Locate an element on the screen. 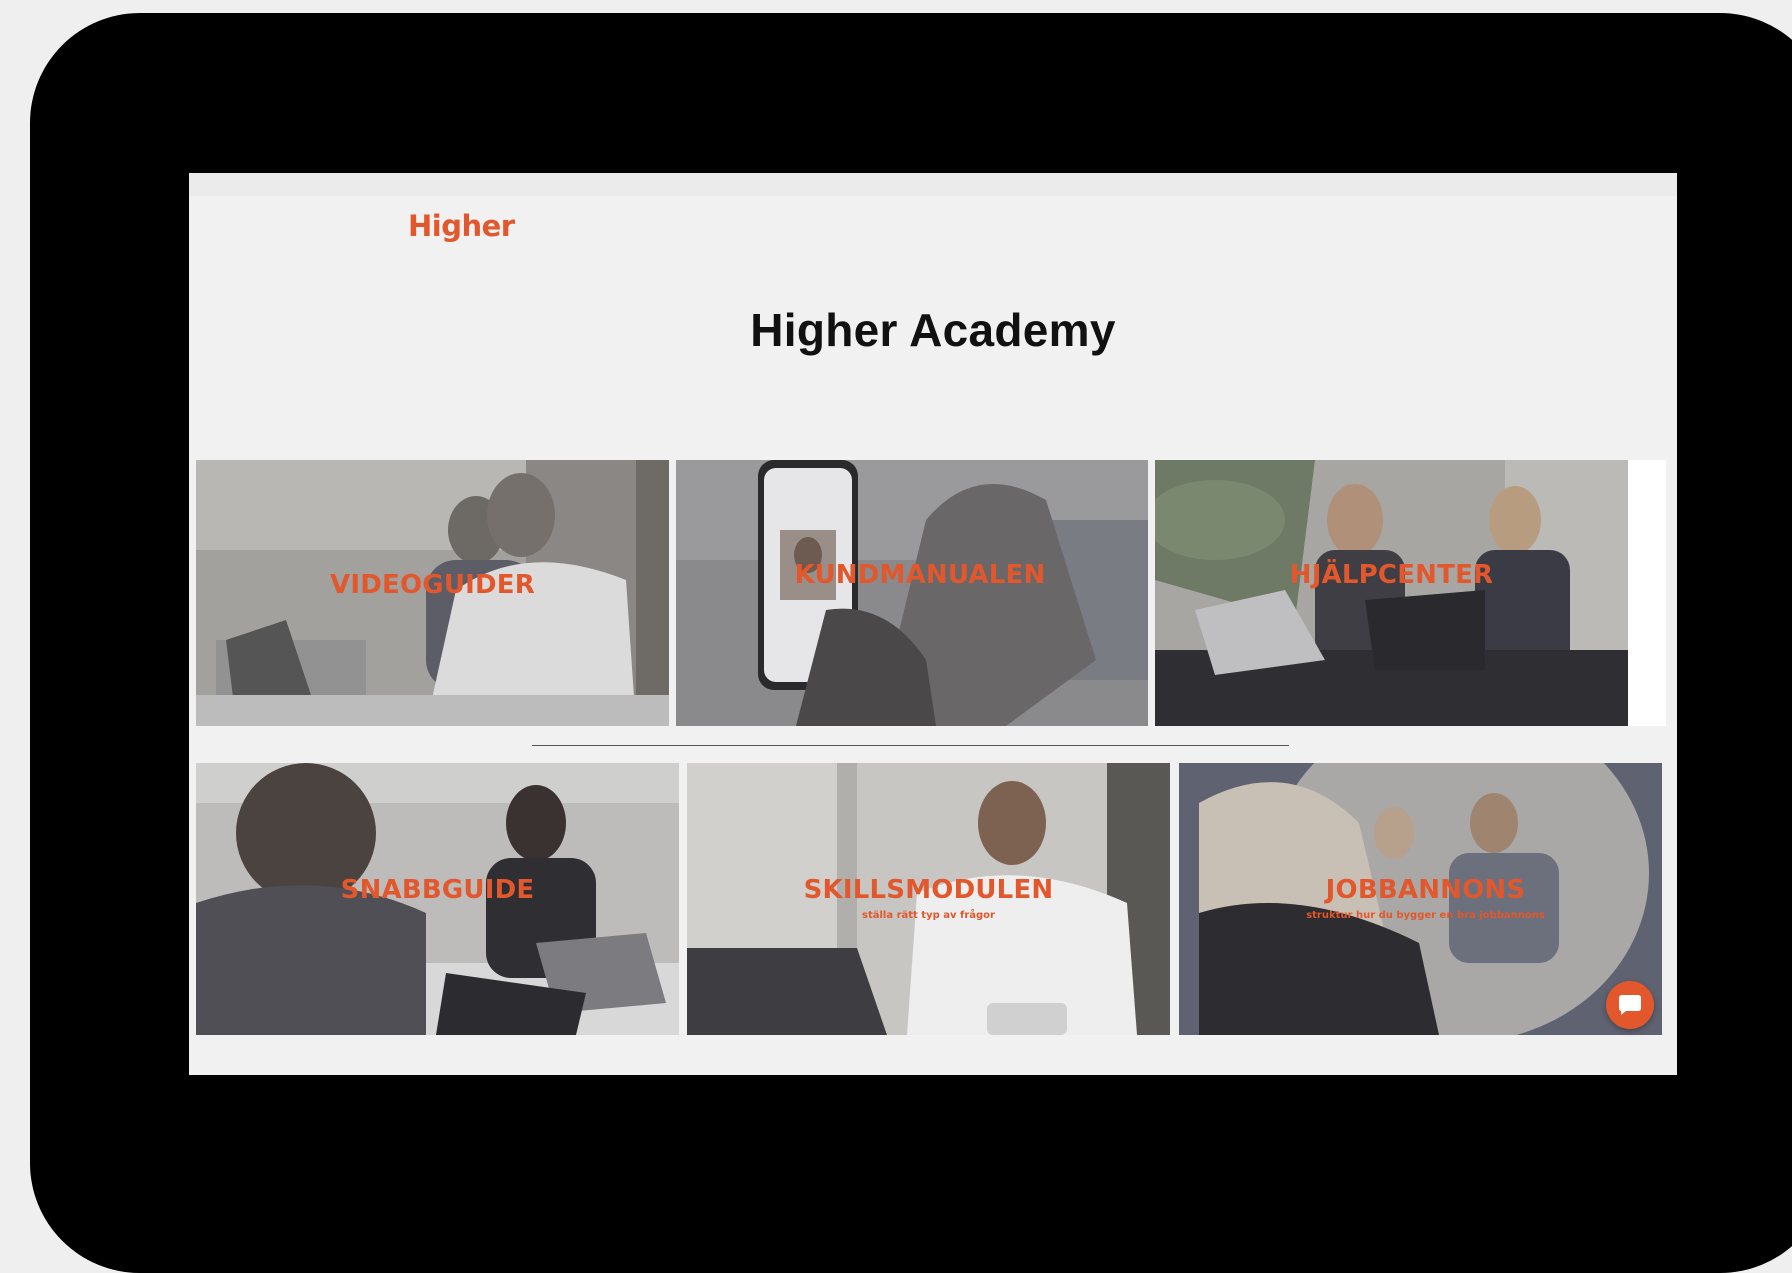 This screenshot has width=1792, height=1273. tile-label: SKILLSMODULEN is located at coordinates (928, 890).